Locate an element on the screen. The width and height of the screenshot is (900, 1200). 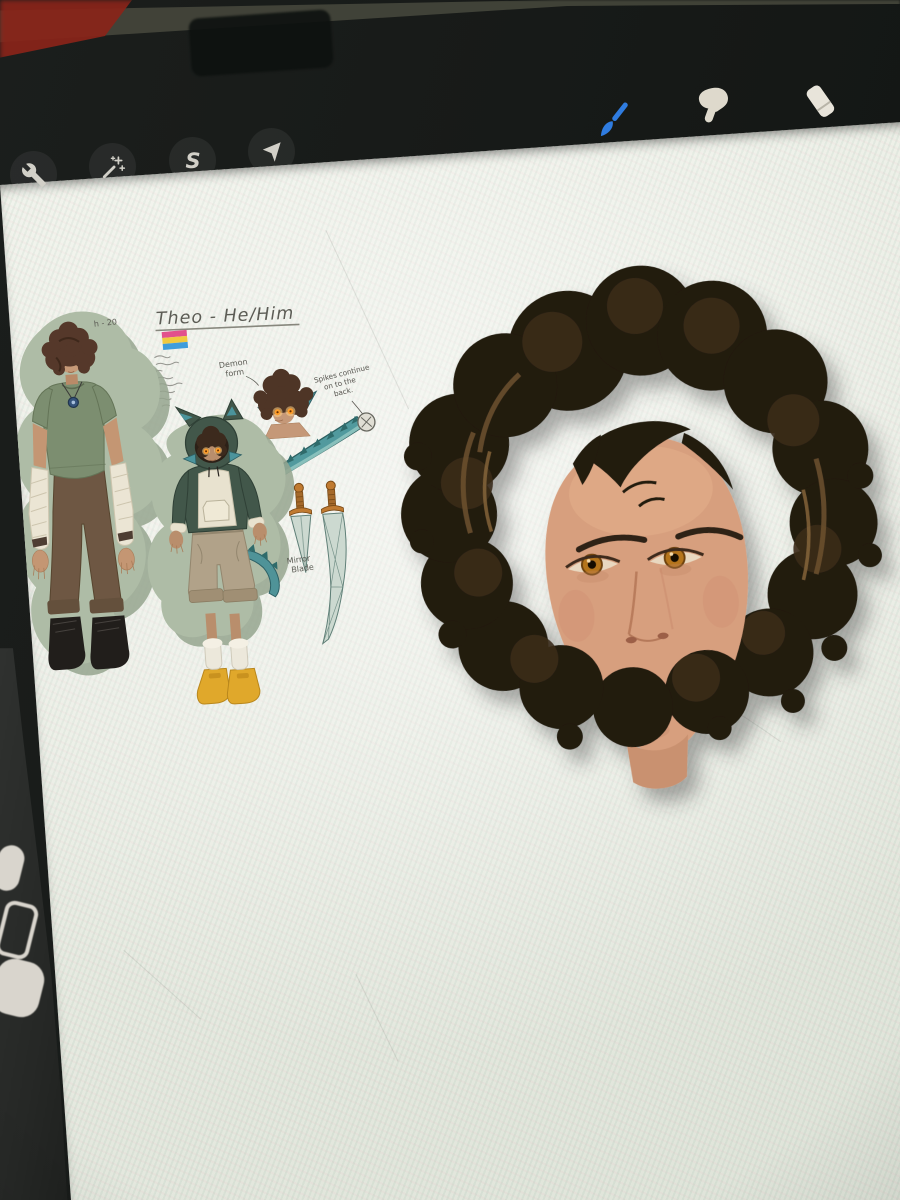
brush-icon is located at coordinates (612, 124).